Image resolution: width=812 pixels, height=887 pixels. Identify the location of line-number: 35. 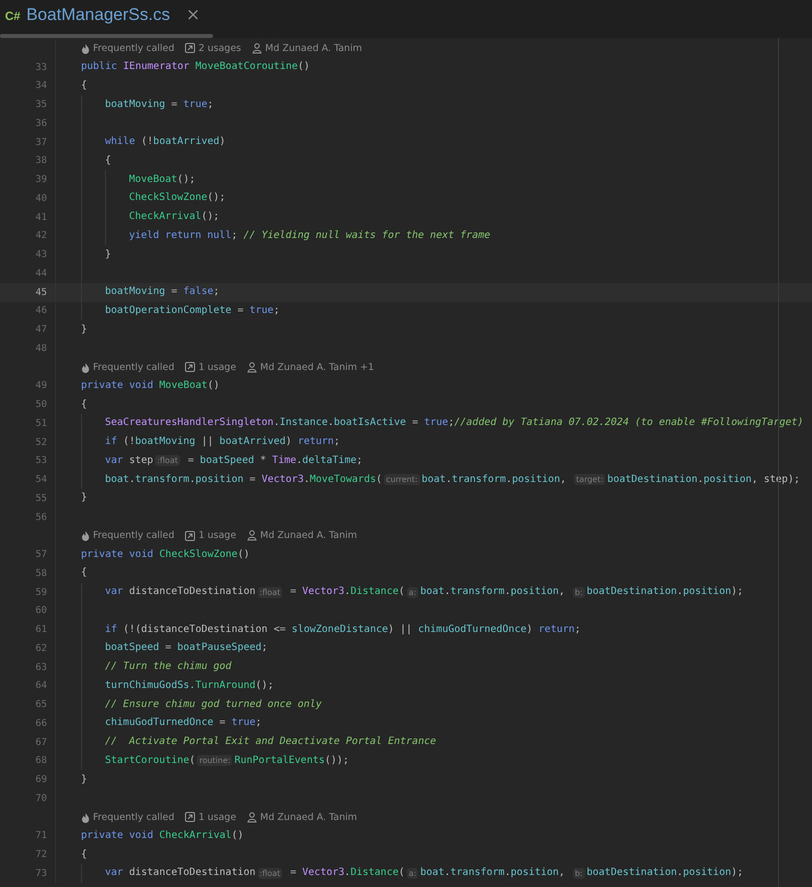
(41, 104).